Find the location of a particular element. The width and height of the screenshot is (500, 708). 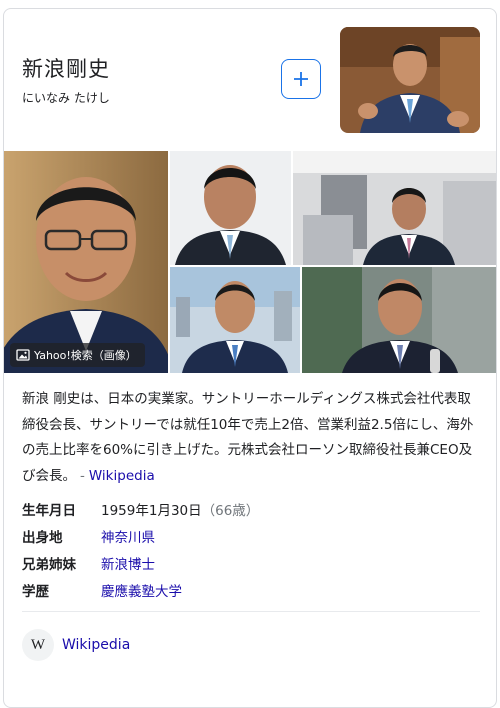

wikipedia-icon: W is located at coordinates (38, 645).